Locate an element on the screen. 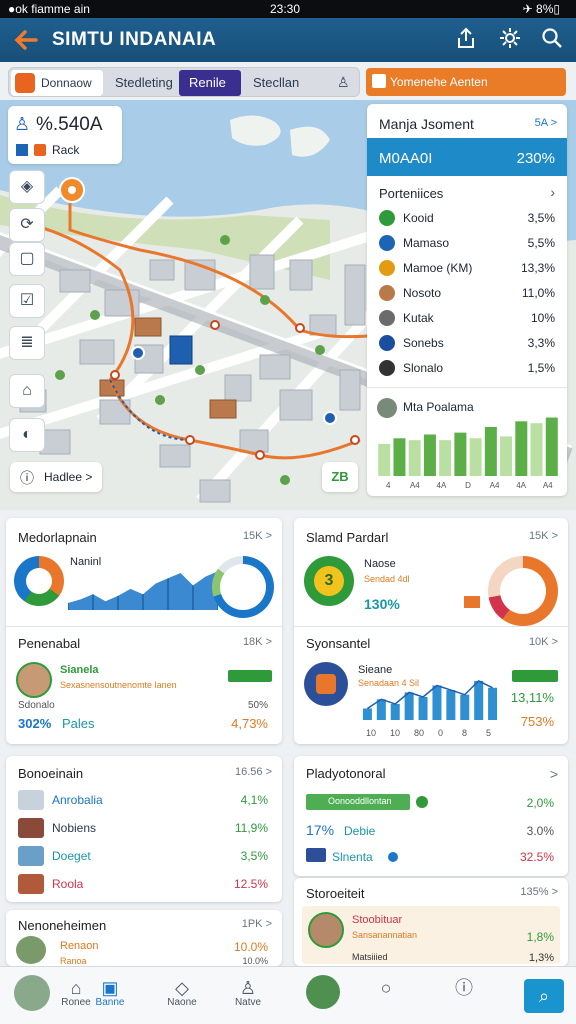  card3-meta: 16.56 > is located at coordinates (253, 772).